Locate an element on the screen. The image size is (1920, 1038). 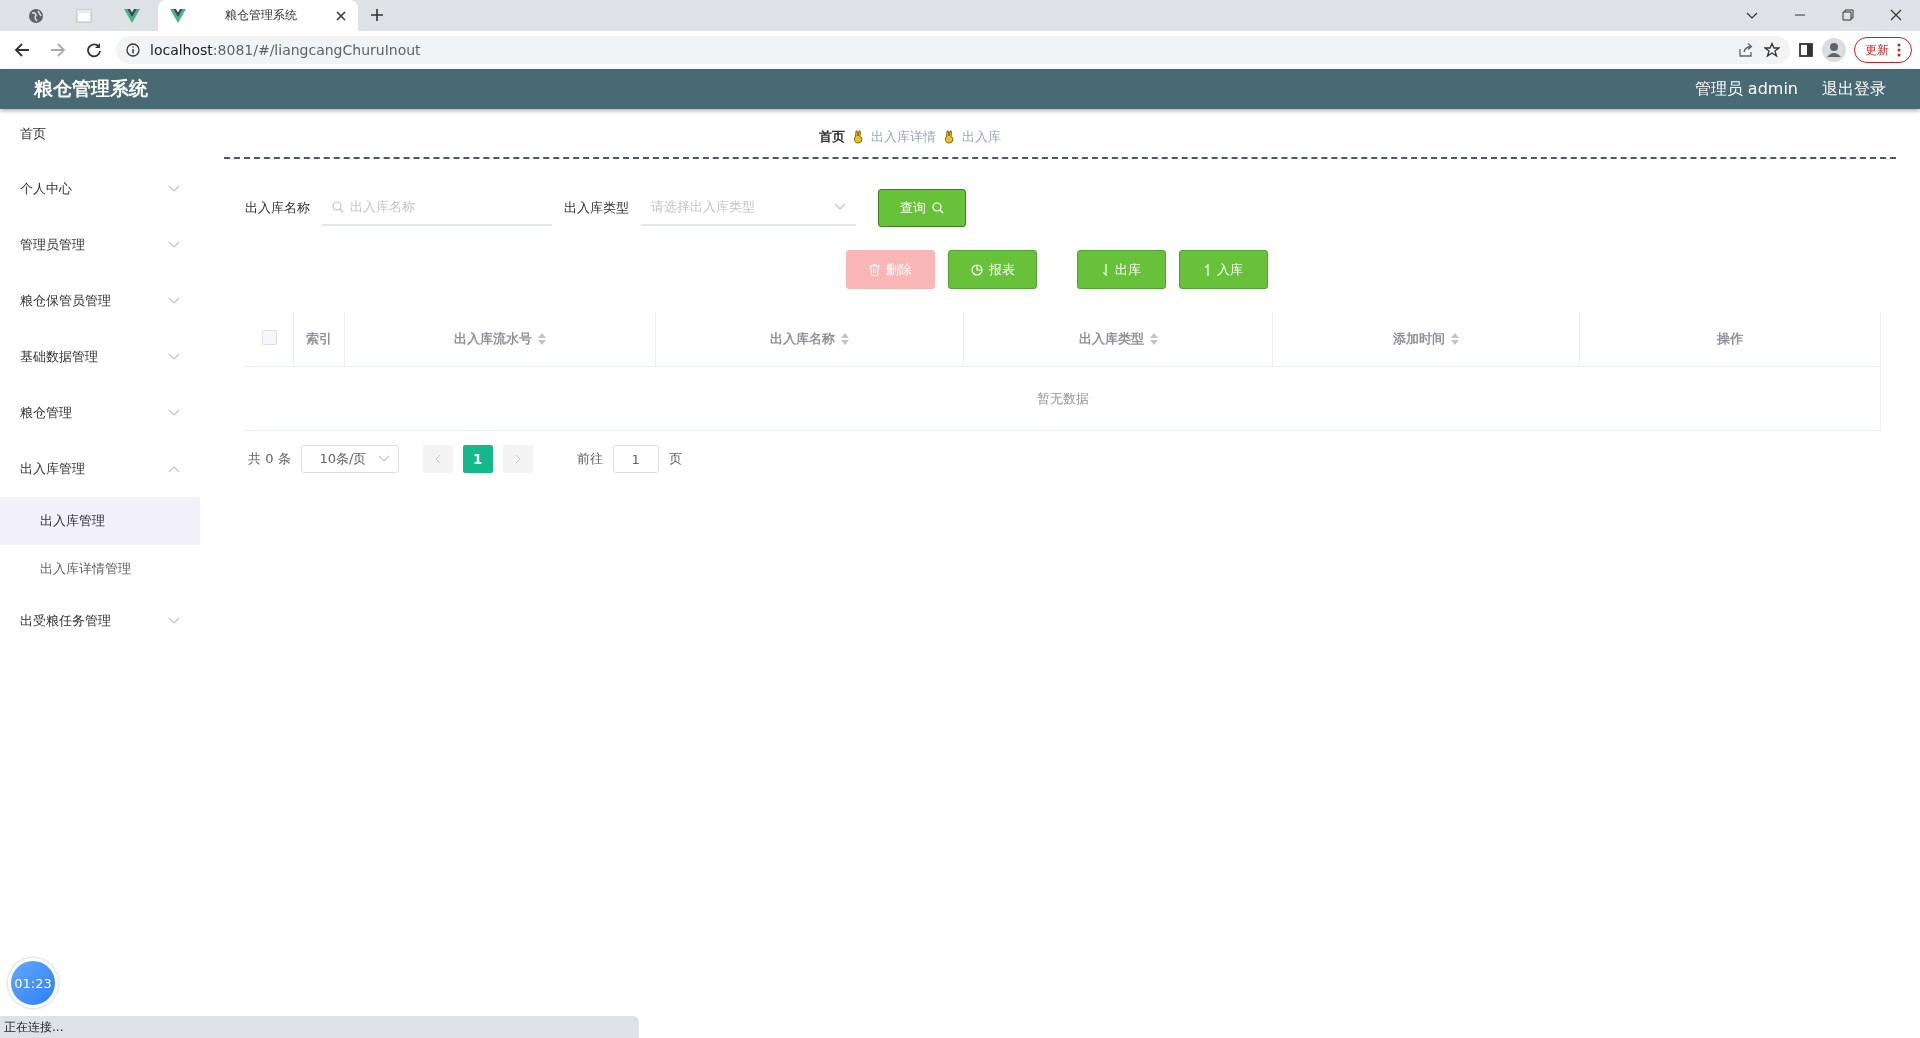
page-icon is located at coordinates (84, 15).